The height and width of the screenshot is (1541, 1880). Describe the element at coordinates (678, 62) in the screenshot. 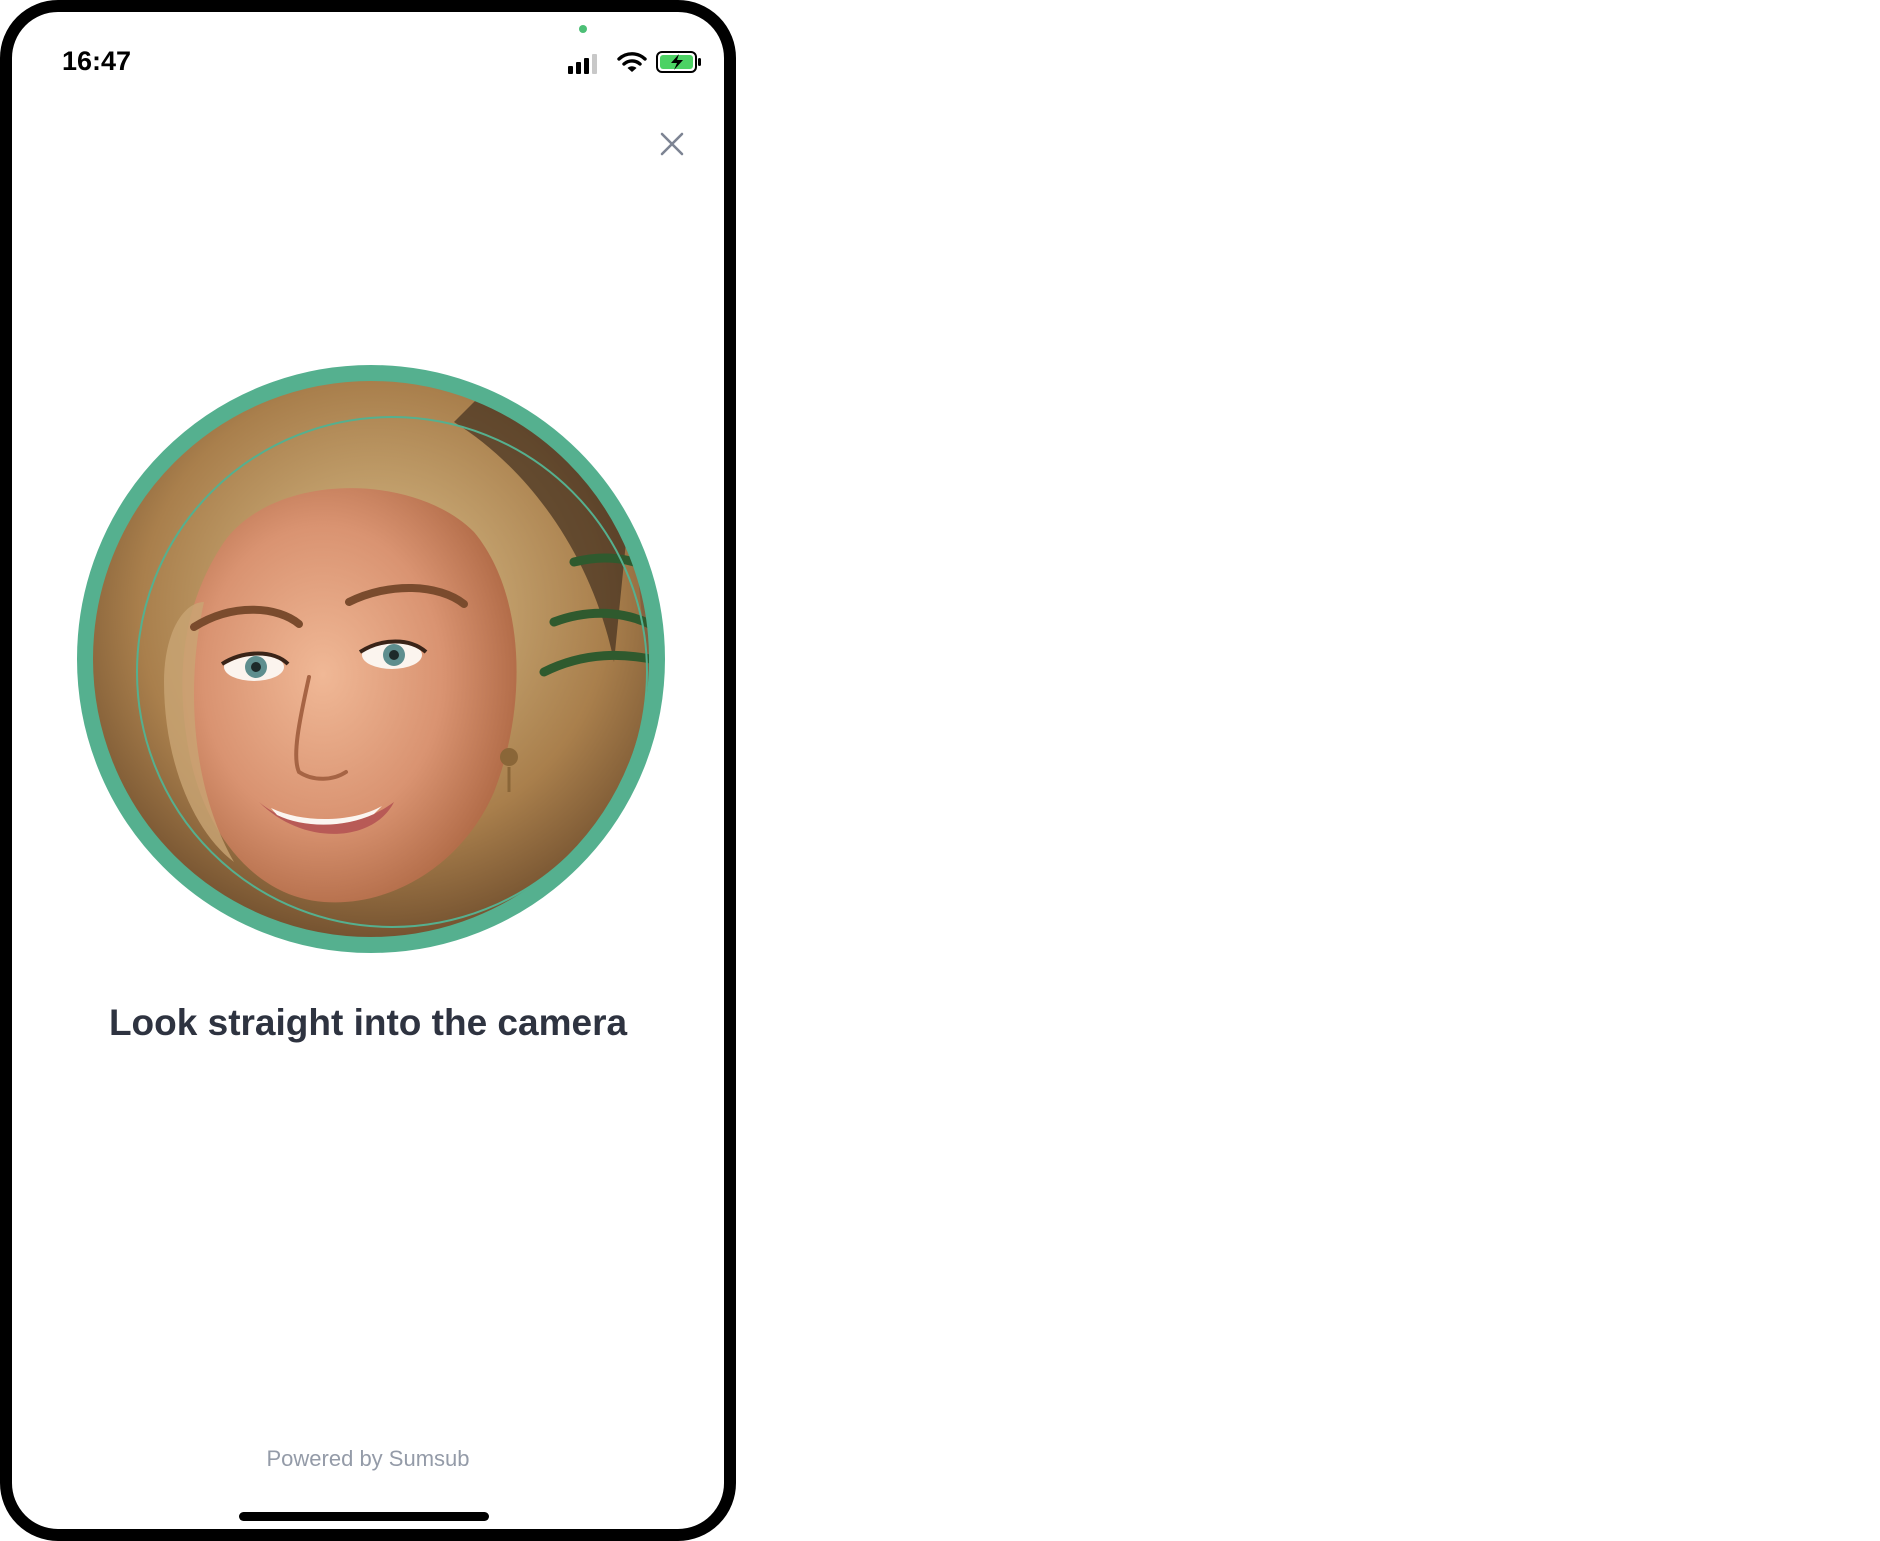

I see `battery-charging-icon` at that location.